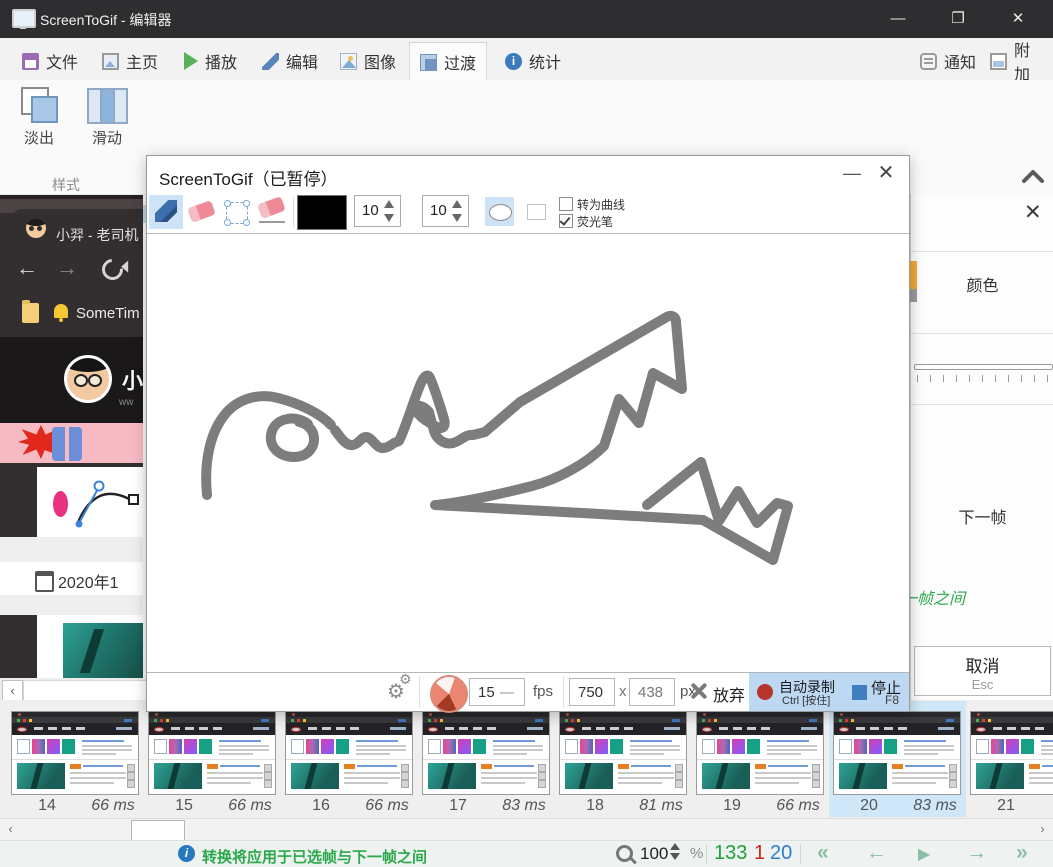  I want to click on tab-play-label: 播放, so click(221, 63).